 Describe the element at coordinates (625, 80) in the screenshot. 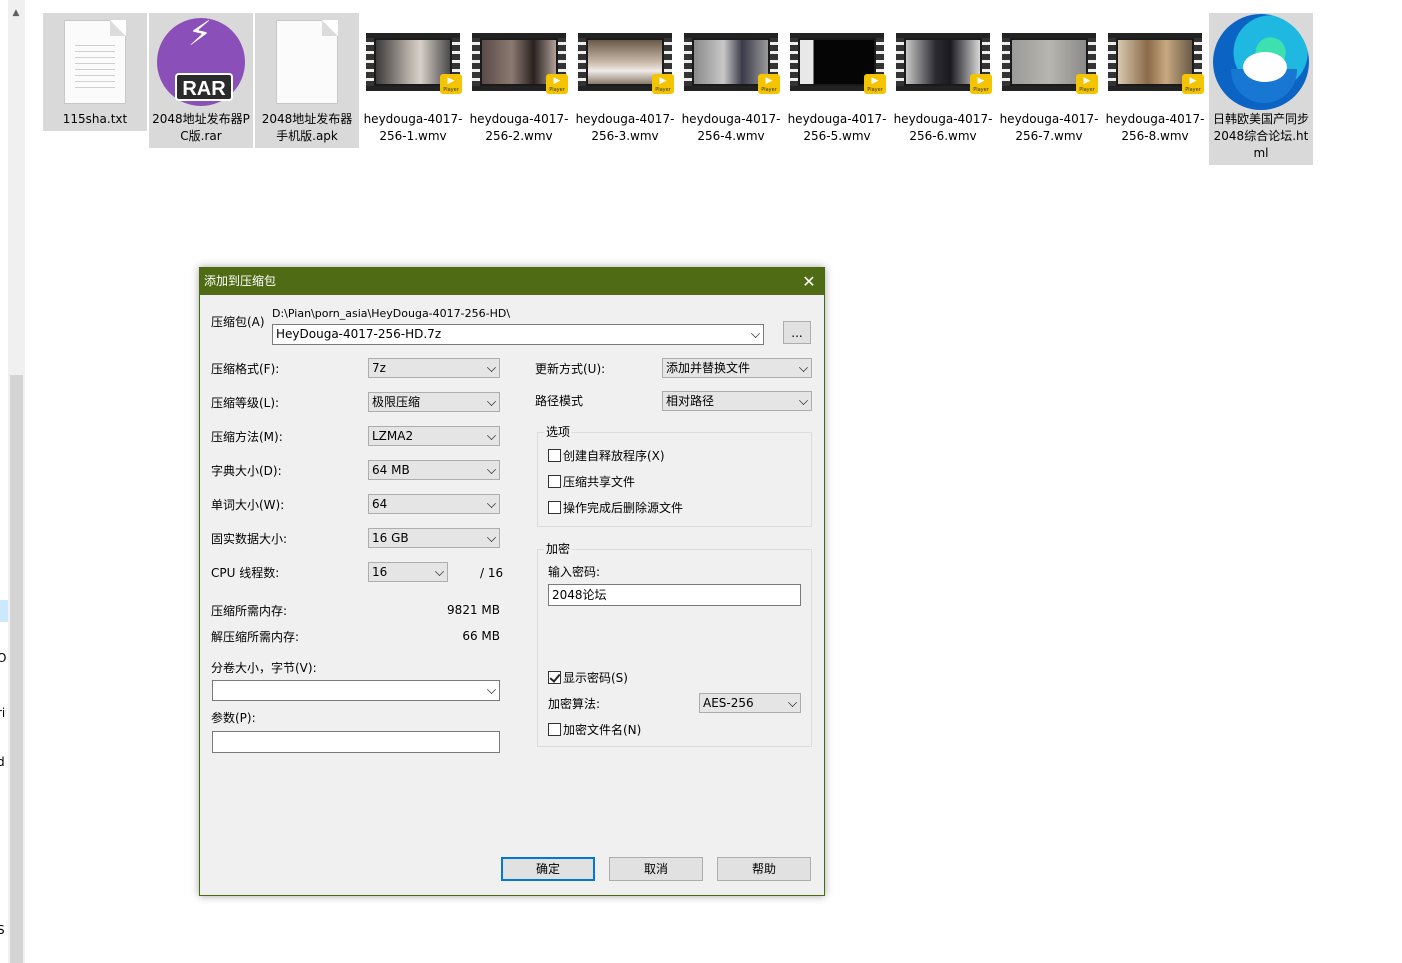

I see `file-item: ▶ Player heydouga-4017-256-3.wmv` at that location.